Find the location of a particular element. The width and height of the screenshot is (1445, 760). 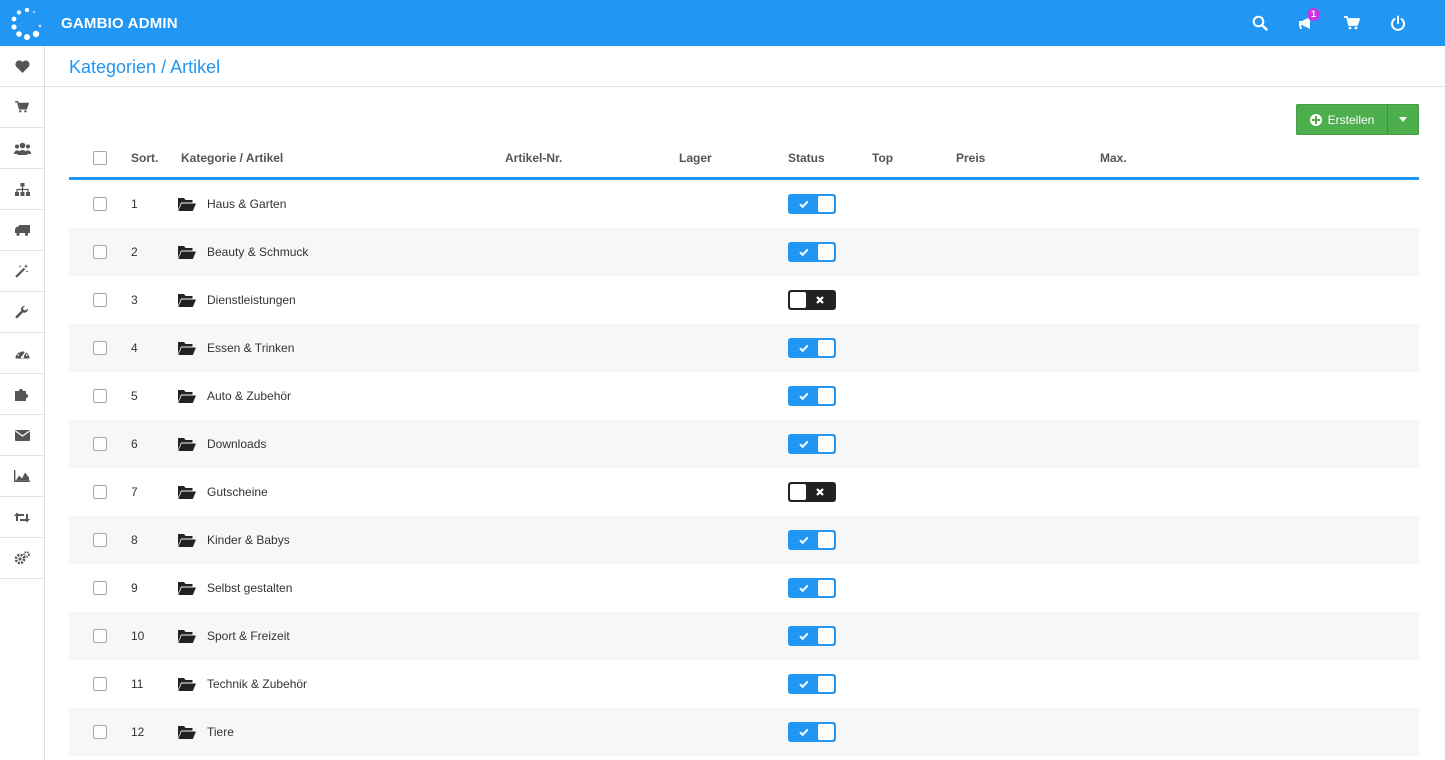

row-category-name: Downloads is located at coordinates (236, 444).